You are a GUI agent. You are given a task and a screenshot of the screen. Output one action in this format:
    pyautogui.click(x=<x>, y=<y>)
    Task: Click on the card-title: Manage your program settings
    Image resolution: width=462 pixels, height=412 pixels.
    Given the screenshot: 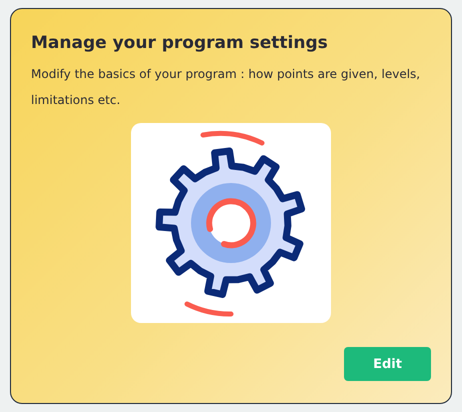 What is the action you would take?
    pyautogui.click(x=180, y=43)
    